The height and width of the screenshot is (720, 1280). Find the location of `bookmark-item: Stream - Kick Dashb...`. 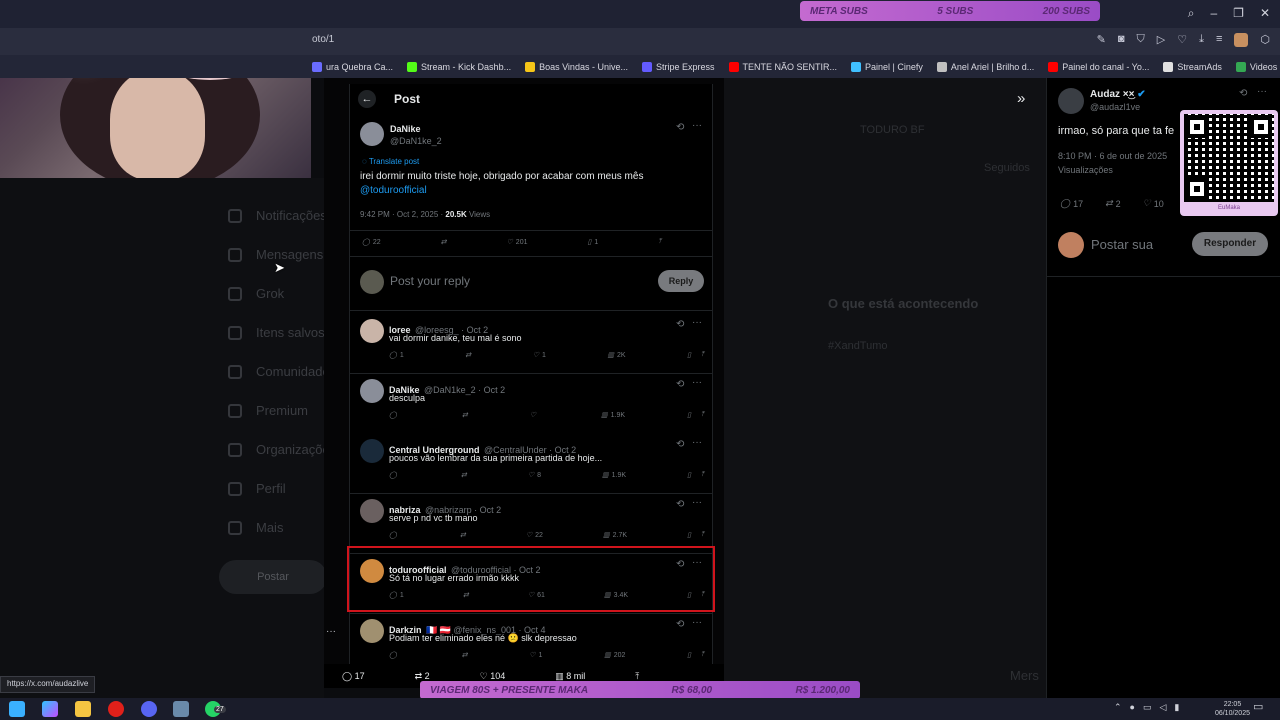

bookmark-item: Stream - Kick Dashb... is located at coordinates (459, 66).